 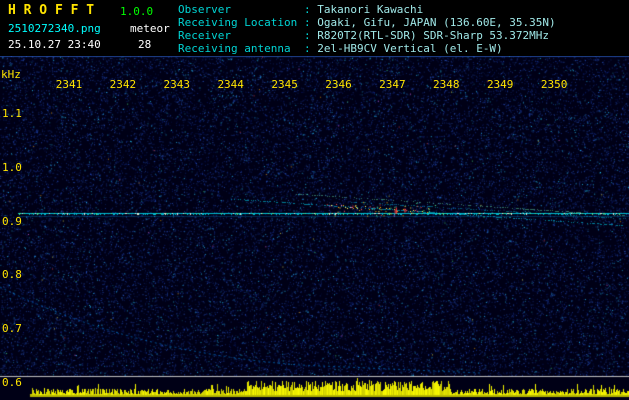 What do you see at coordinates (12, 382) in the screenshot?
I see `freq-label: 0.6` at bounding box center [12, 382].